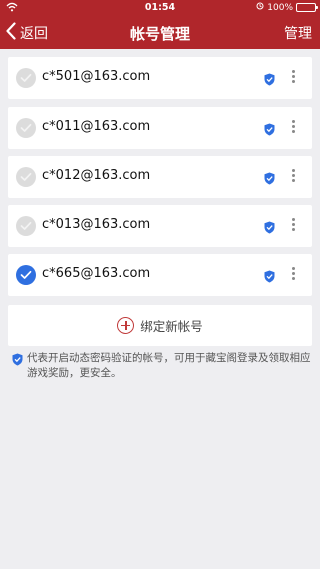  What do you see at coordinates (96, 224) in the screenshot?
I see `account-email: c*013@163.com` at bounding box center [96, 224].